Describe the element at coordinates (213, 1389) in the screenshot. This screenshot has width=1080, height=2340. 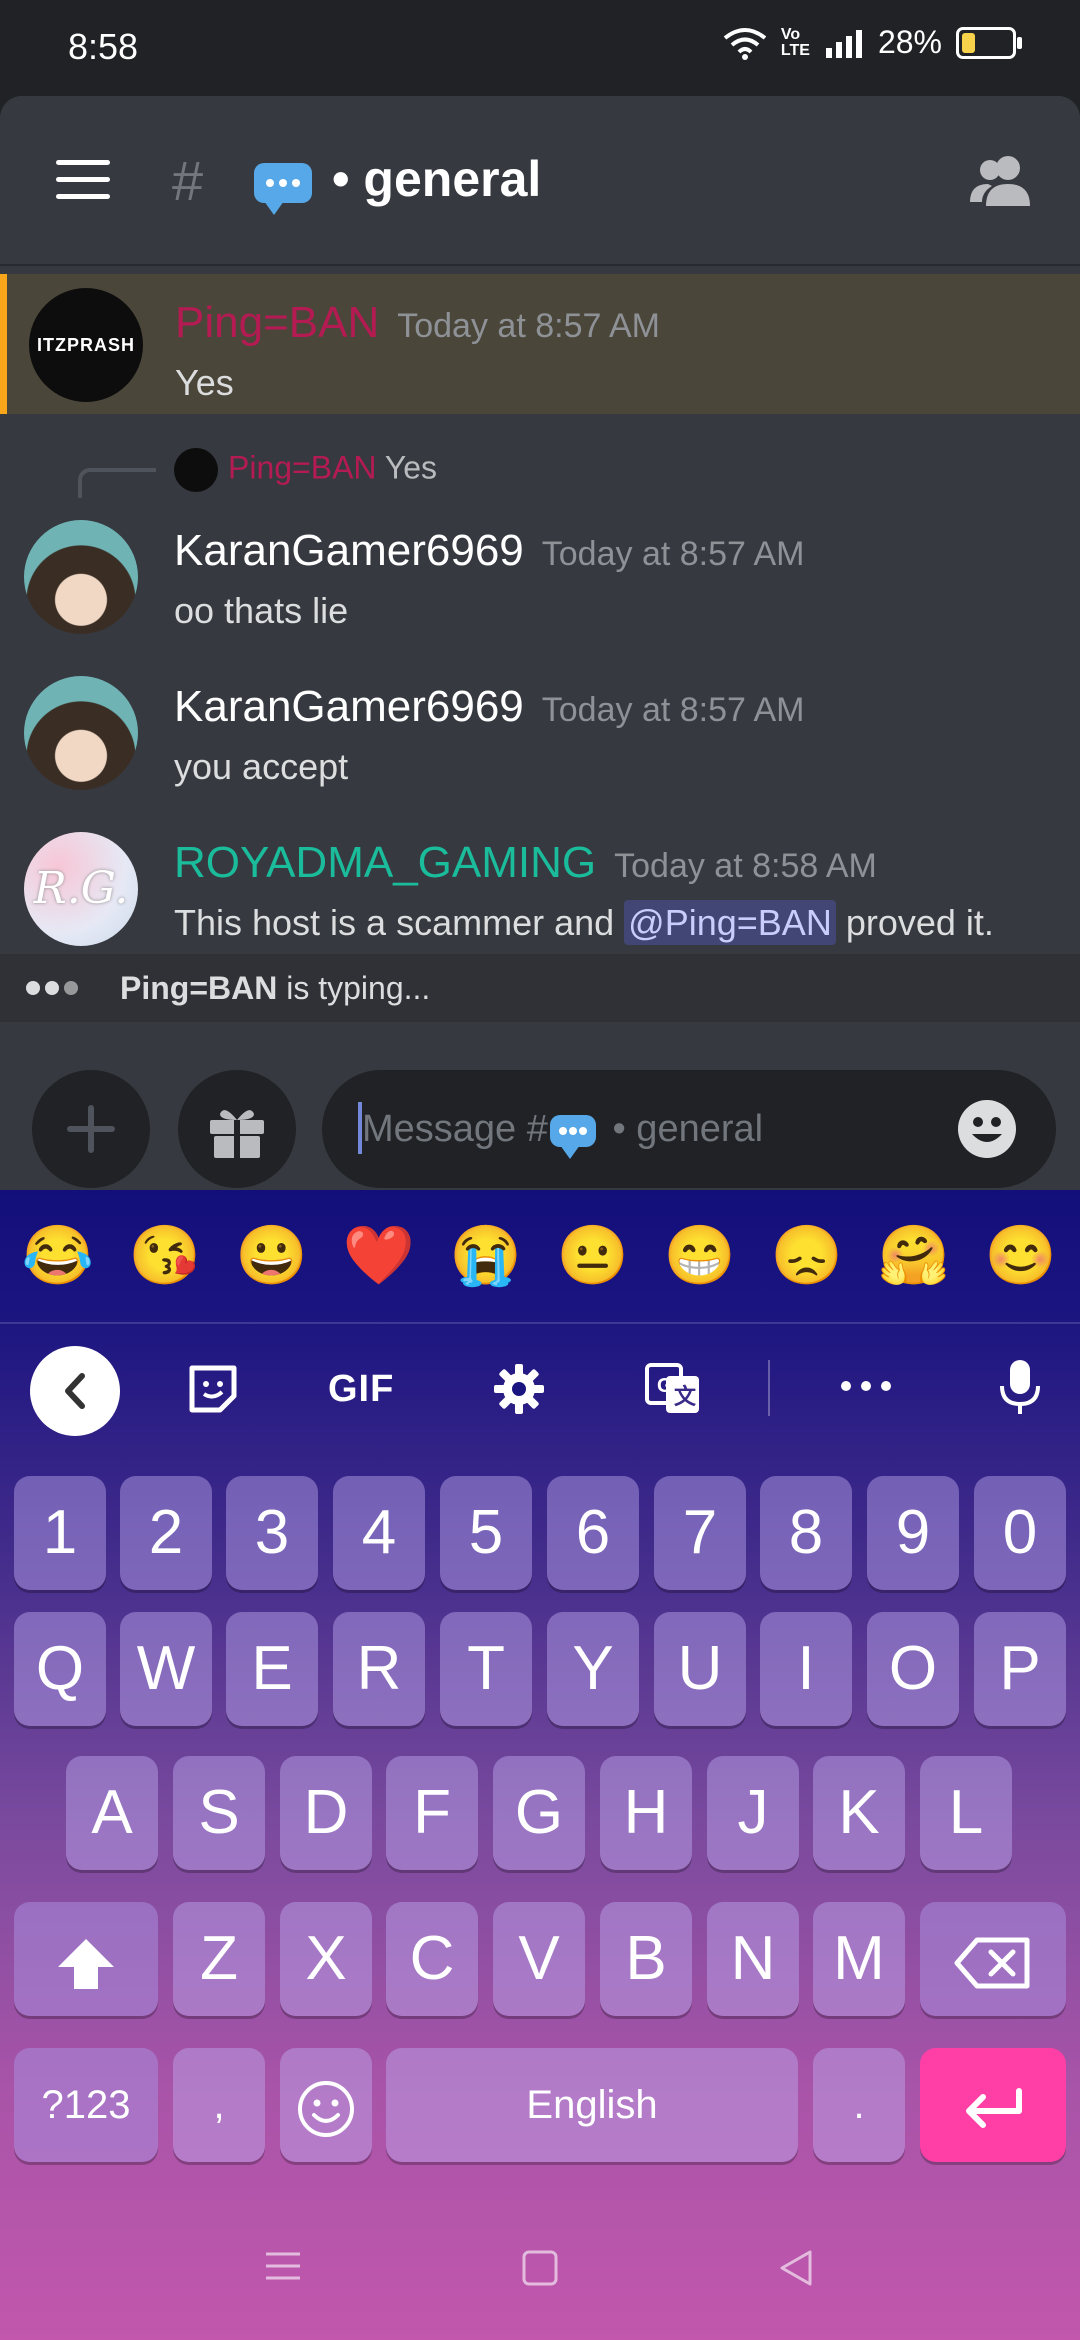
I see `sticker-icon` at that location.